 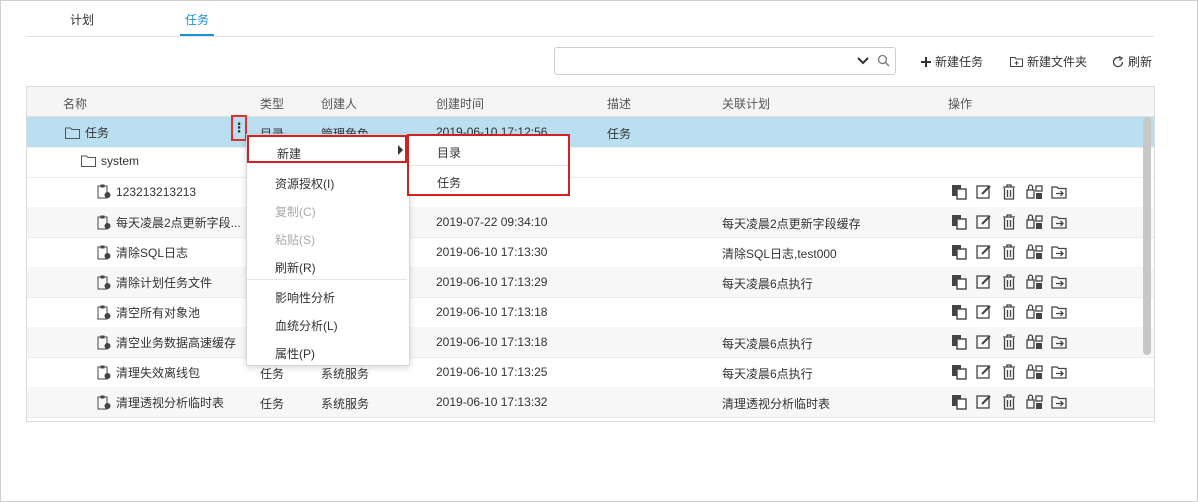 What do you see at coordinates (590, 18) in the screenshot?
I see `tab-bar: 计划 任务` at bounding box center [590, 18].